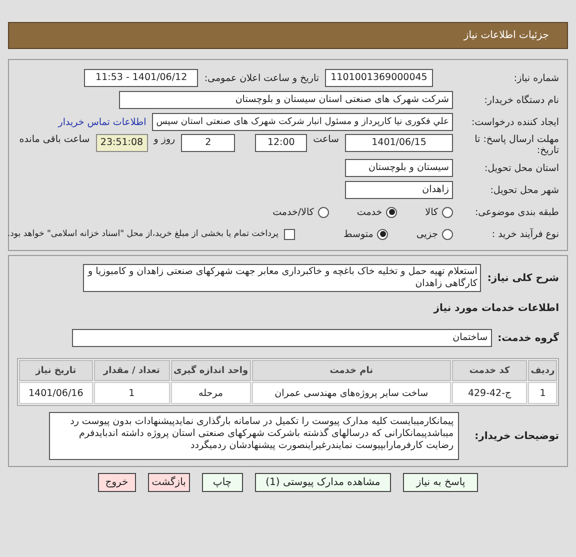 The width and height of the screenshot is (576, 557). Describe the element at coordinates (535, 78) in the screenshot. I see `field-label: شماره نیاز:` at that location.